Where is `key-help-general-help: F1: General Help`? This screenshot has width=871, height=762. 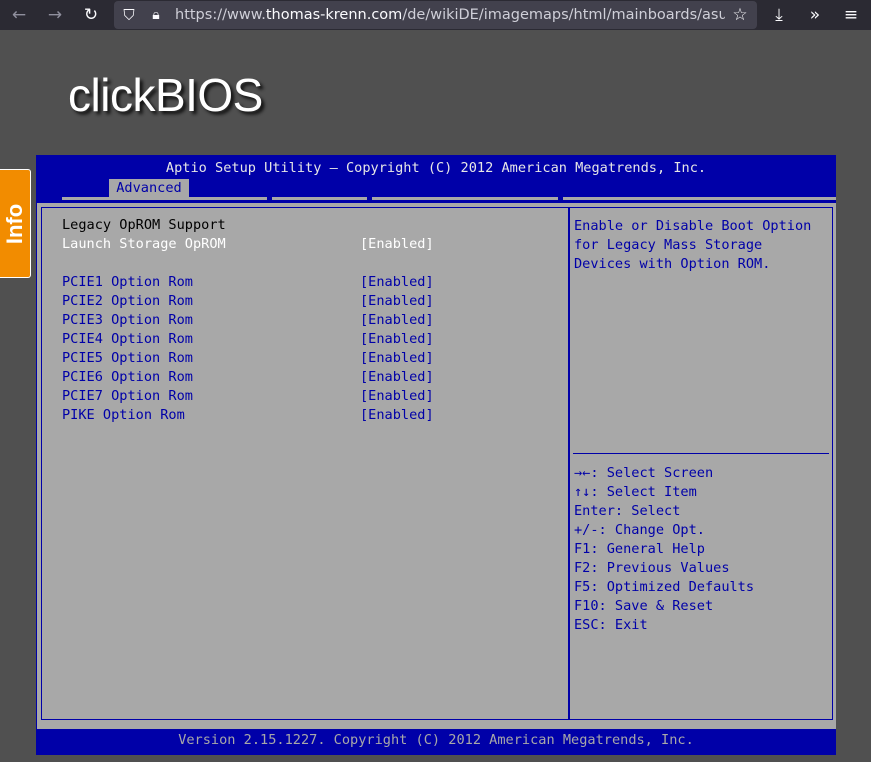
key-help-general-help: F1: General Help is located at coordinates (639, 549).